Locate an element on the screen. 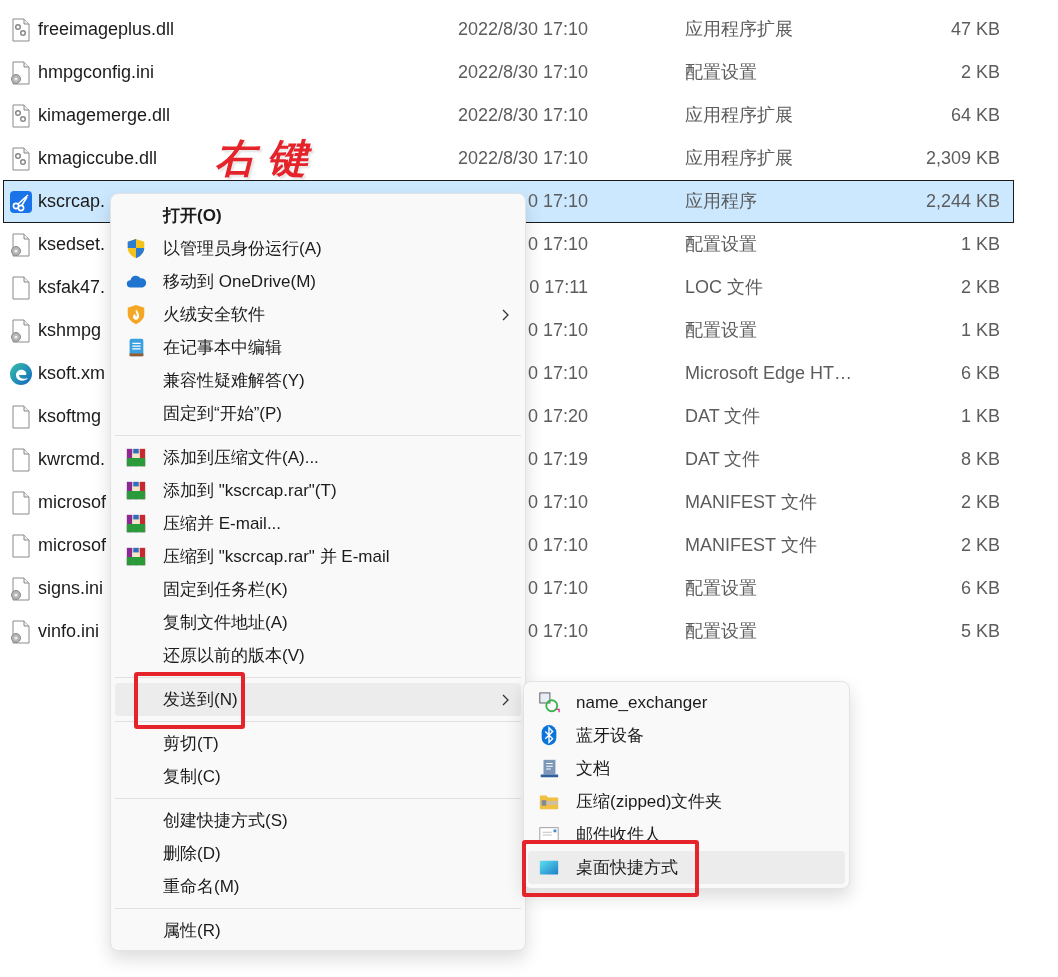 This screenshot has height=977, width=1058. file-name: kscrcap. is located at coordinates (72, 201).